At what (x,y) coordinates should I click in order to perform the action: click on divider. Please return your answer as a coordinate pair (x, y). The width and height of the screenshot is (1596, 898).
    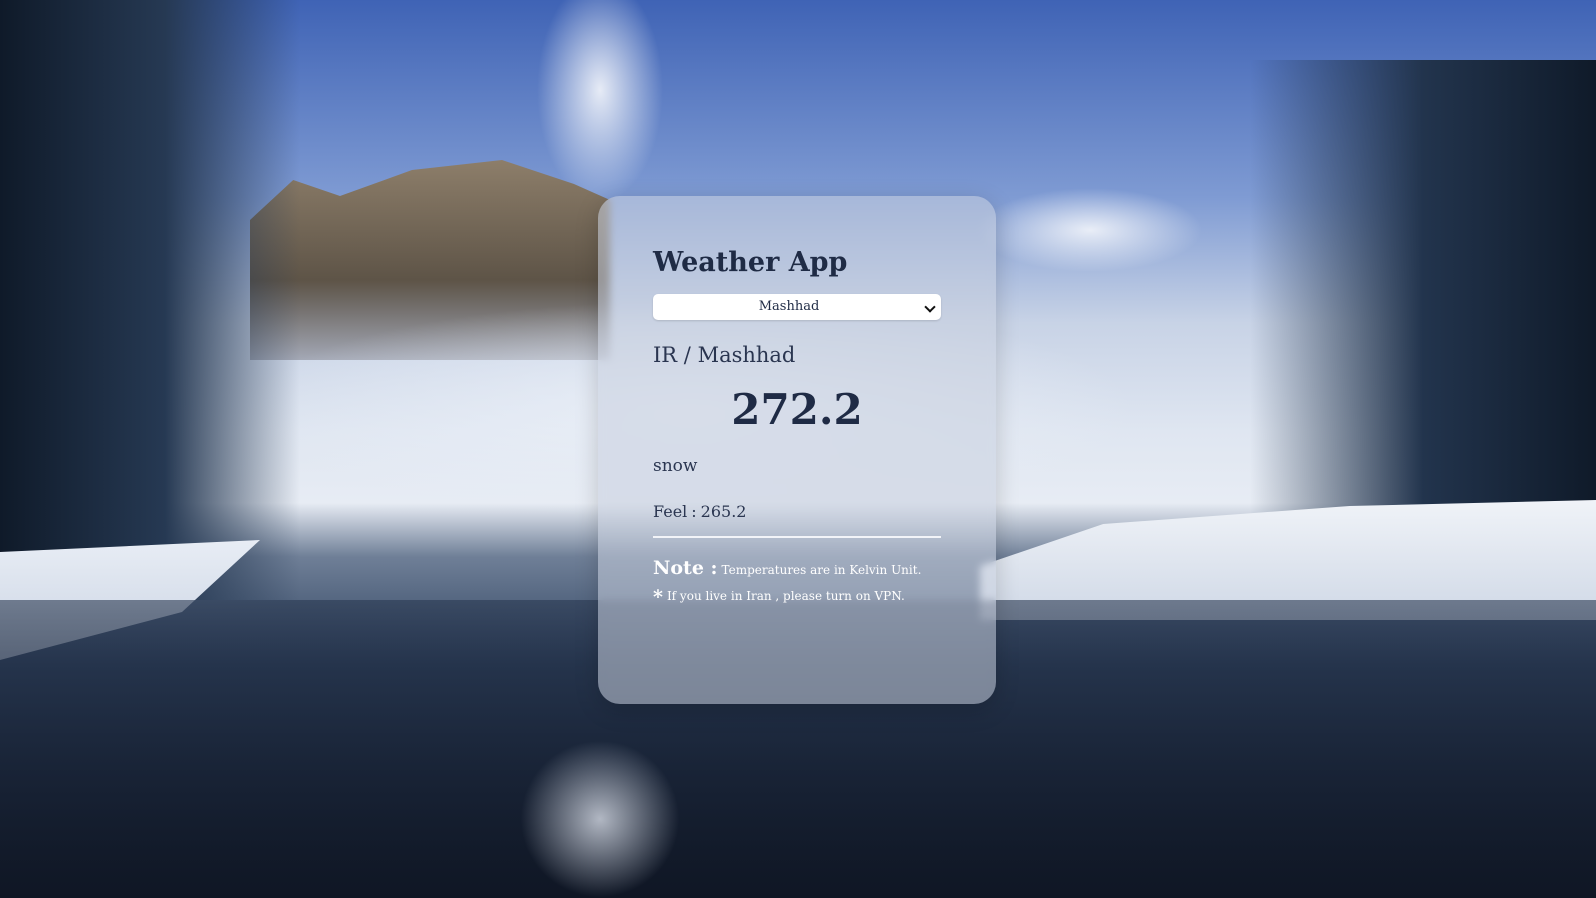
    Looking at the image, I should click on (797, 537).